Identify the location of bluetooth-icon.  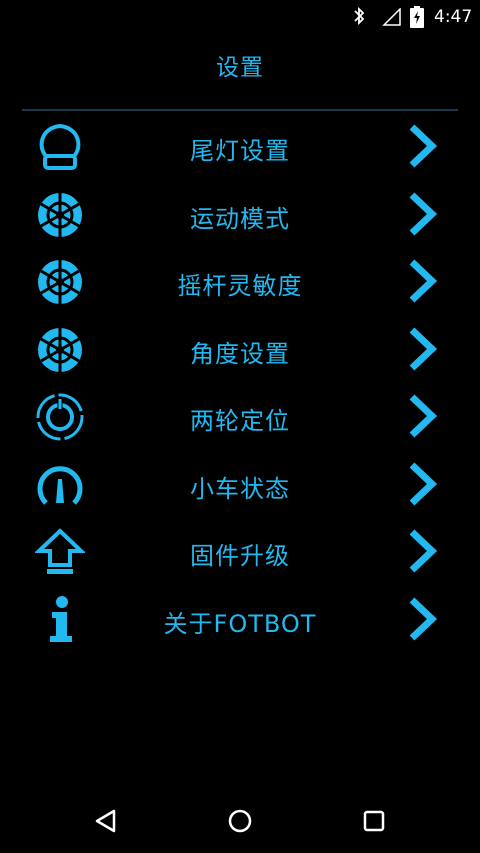
(359, 18).